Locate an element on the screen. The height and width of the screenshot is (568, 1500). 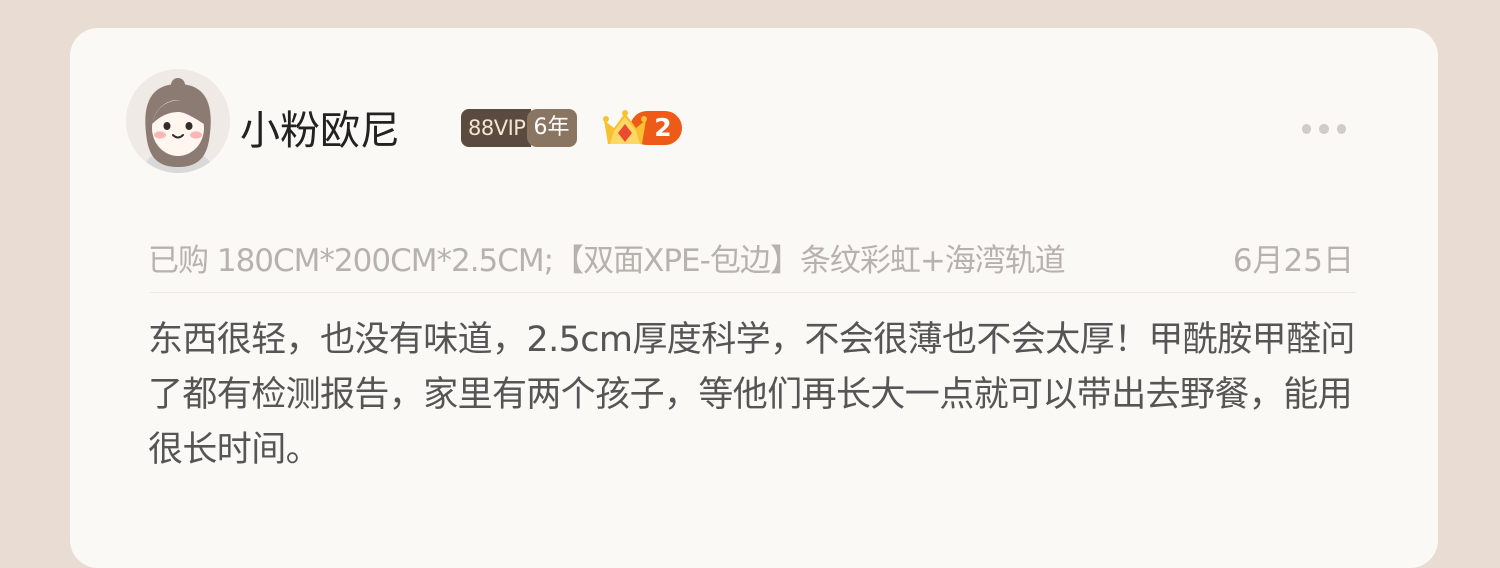
crown-level-badge: 2 is located at coordinates (642, 129).